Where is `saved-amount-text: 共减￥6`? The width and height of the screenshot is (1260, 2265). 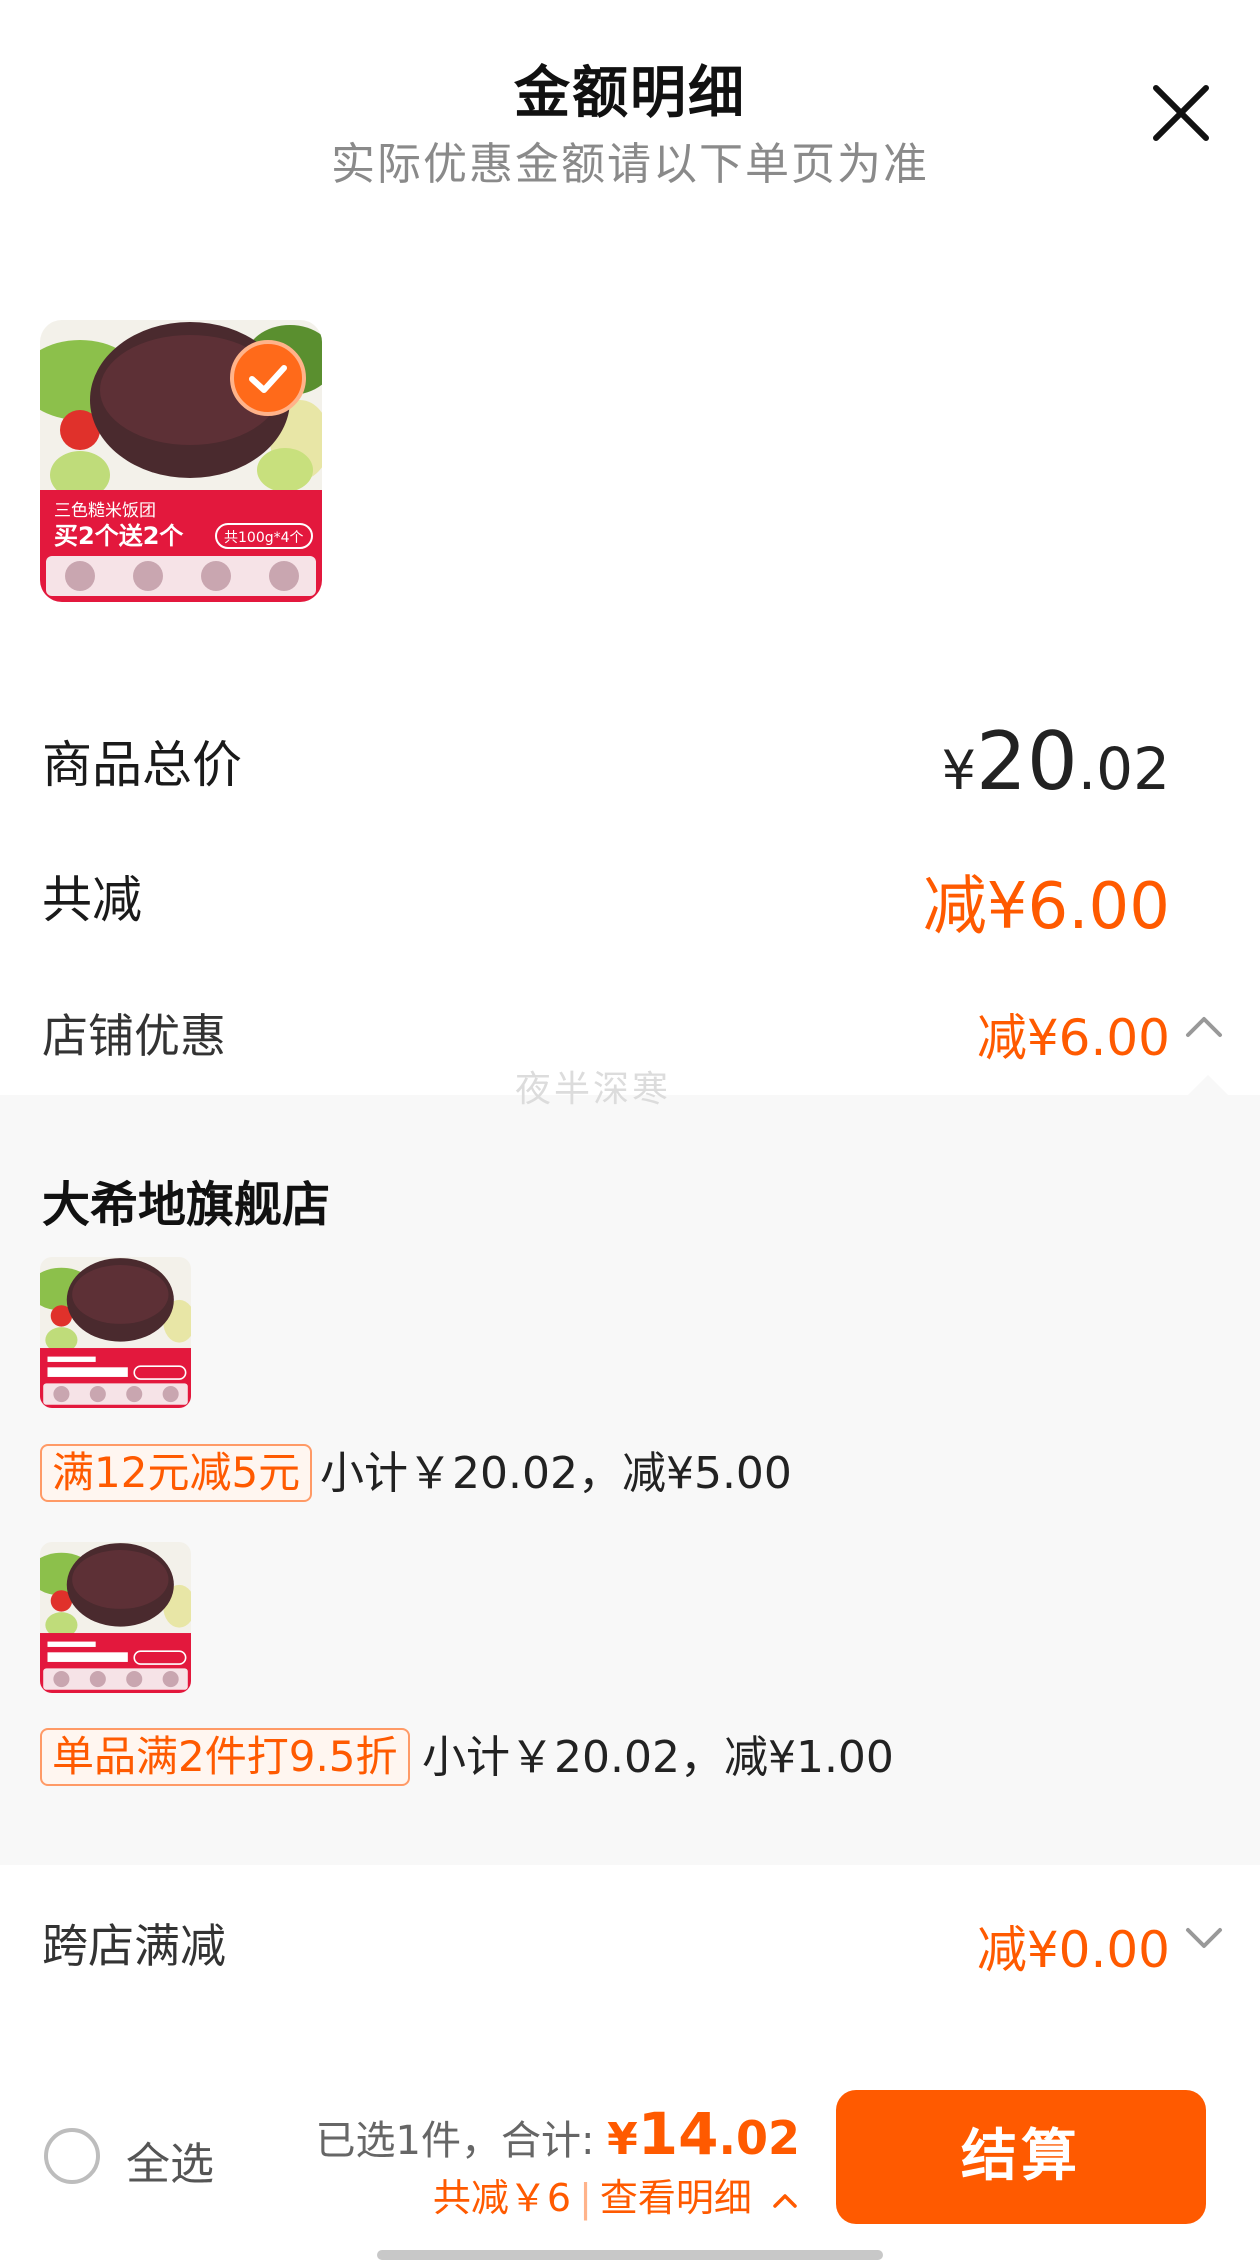
saved-amount-text: 共减￥6 is located at coordinates (502, 2198).